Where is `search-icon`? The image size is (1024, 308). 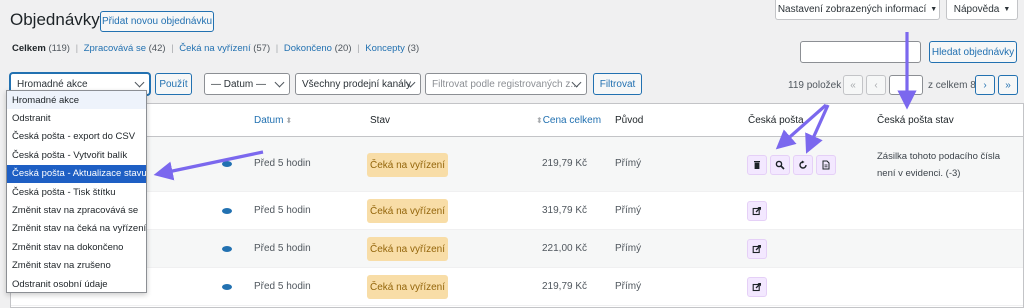 search-icon is located at coordinates (780, 165).